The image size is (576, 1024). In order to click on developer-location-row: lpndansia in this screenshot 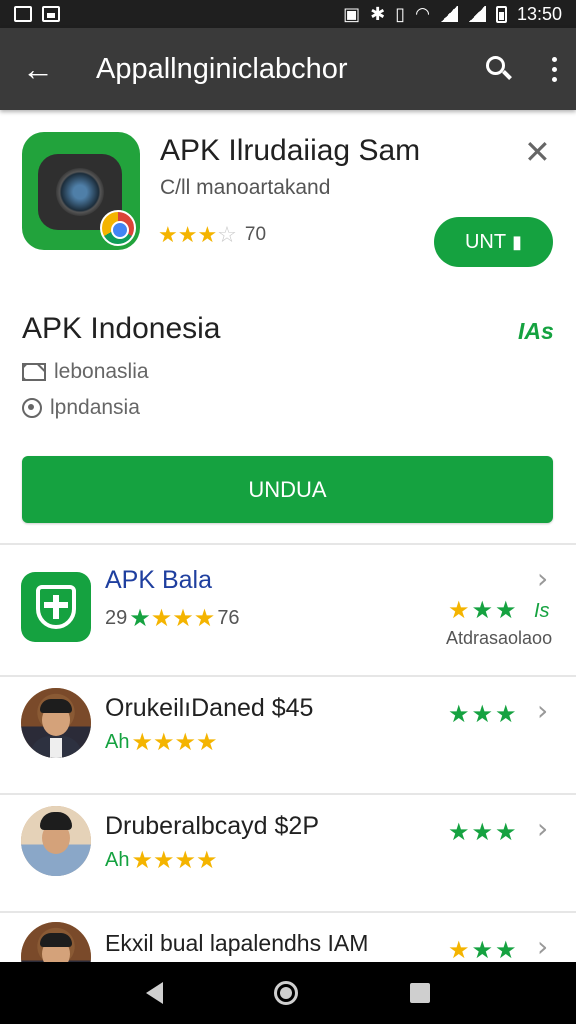, I will do `click(81, 408)`.